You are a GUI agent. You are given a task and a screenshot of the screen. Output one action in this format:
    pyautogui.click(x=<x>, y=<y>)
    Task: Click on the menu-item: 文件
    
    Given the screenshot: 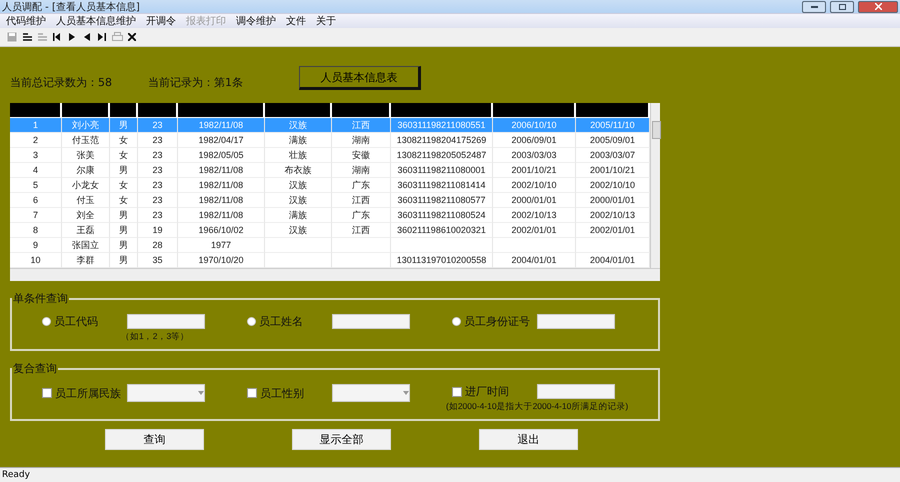 What is the action you would take?
    pyautogui.click(x=296, y=21)
    